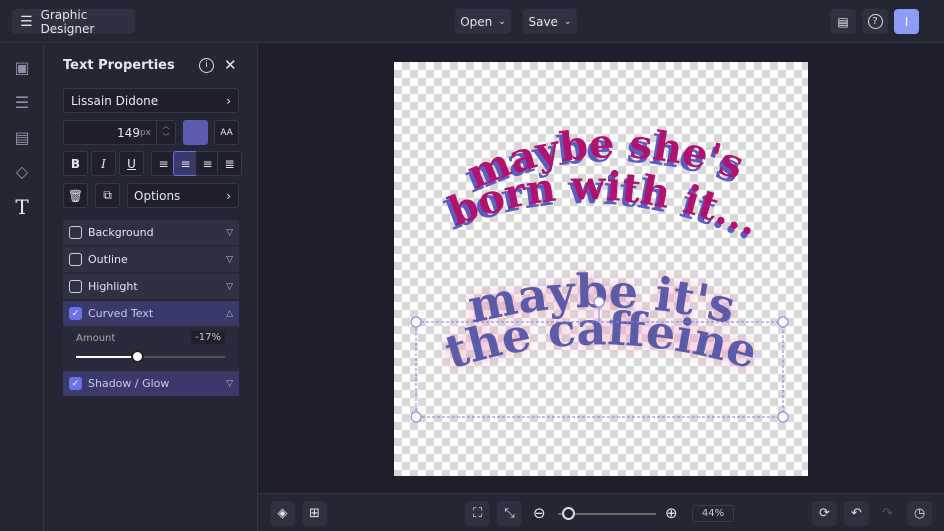  Describe the element at coordinates (183, 195) in the screenshot. I see `options-button: Options ›` at that location.